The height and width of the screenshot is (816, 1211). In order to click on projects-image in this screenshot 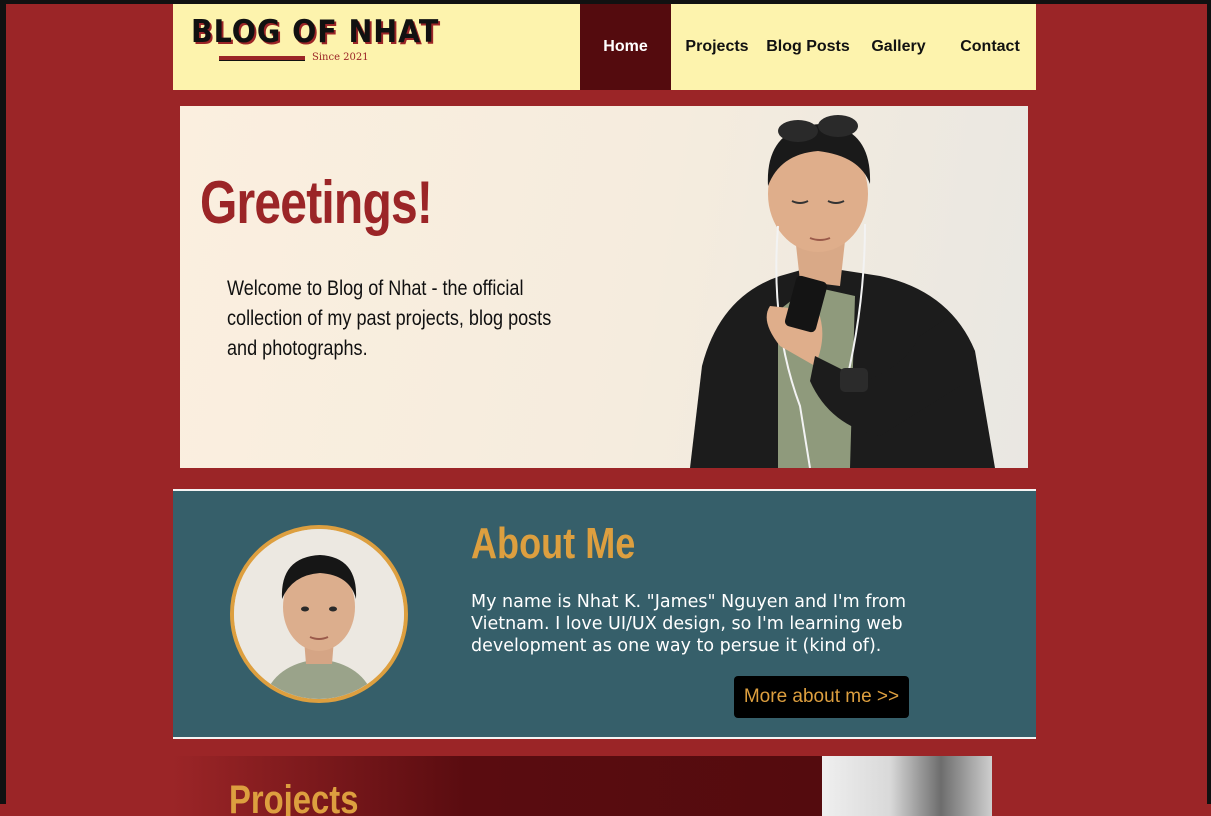, I will do `click(907, 786)`.